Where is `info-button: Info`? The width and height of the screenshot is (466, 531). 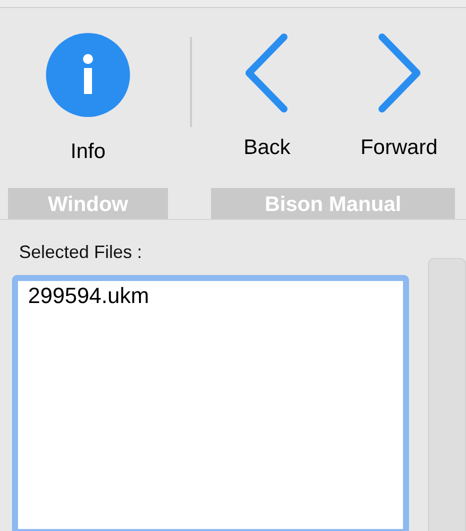
info-button: Info is located at coordinates (88, 83).